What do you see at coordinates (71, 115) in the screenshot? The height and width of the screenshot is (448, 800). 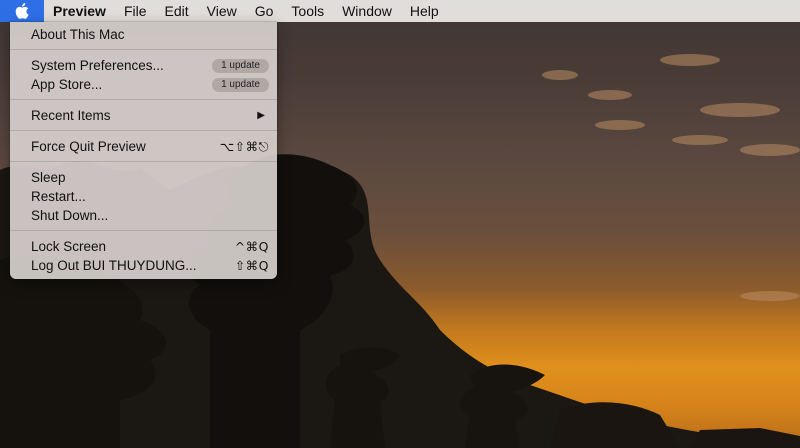 I see `menu-item-label: Recent Items` at bounding box center [71, 115].